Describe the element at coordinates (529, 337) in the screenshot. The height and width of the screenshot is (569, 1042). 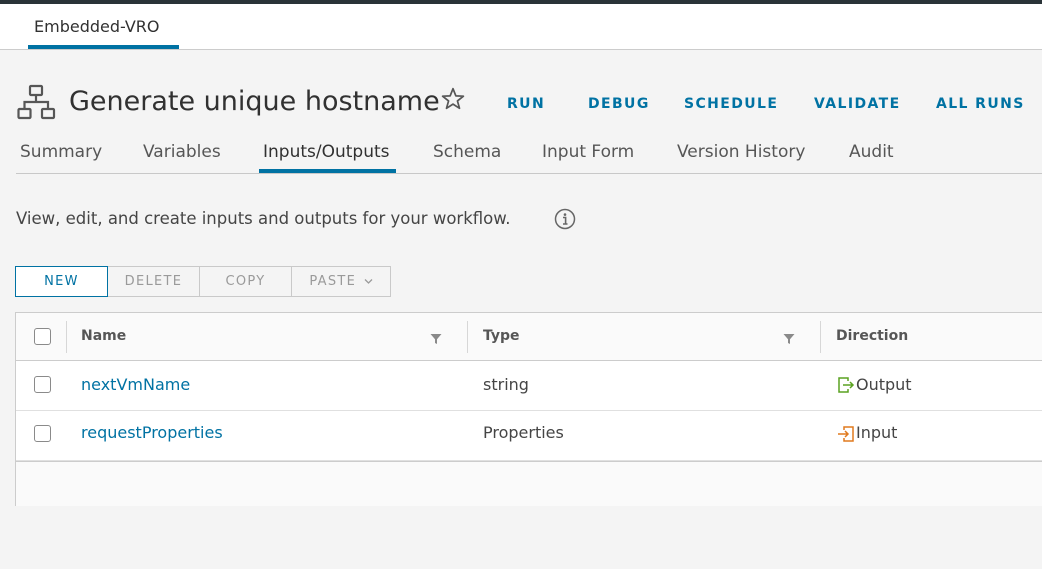
I see `table-header: Name Type Direction` at that location.